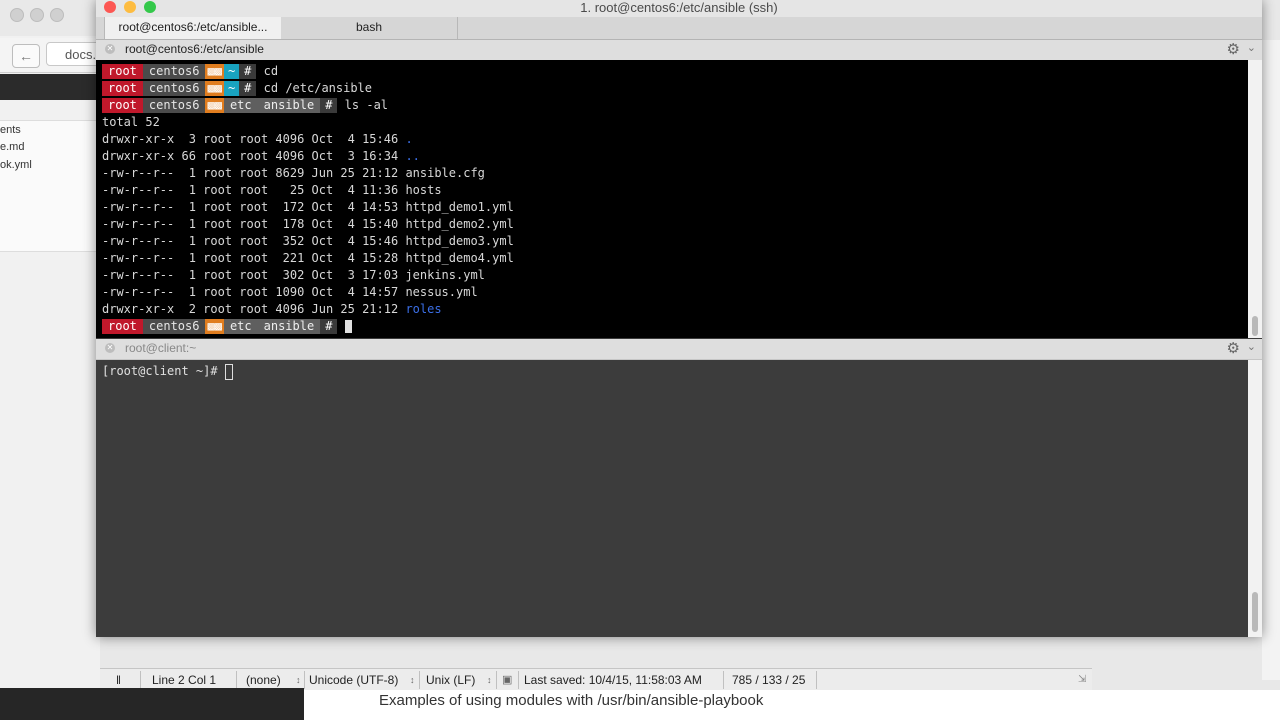 This screenshot has width=1280, height=720. What do you see at coordinates (131, 122) in the screenshot?
I see `output-total: total 52` at bounding box center [131, 122].